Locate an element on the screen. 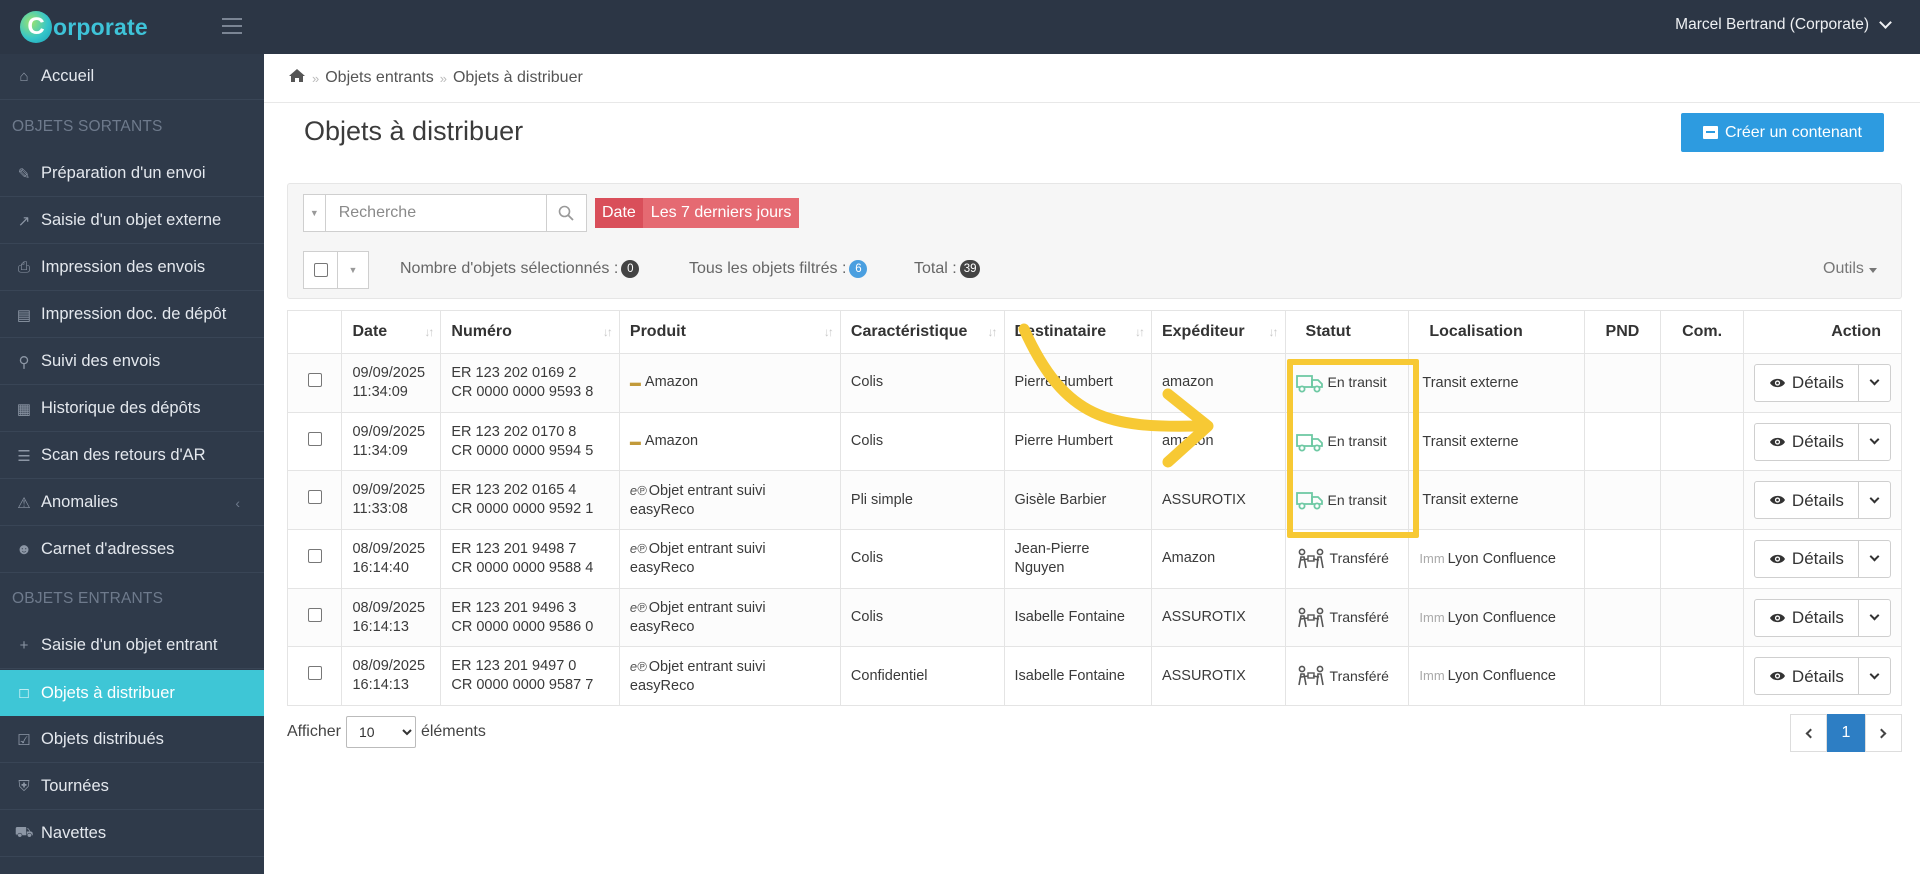 The width and height of the screenshot is (1920, 874). status-badge: Transféré is located at coordinates (1347, 676).